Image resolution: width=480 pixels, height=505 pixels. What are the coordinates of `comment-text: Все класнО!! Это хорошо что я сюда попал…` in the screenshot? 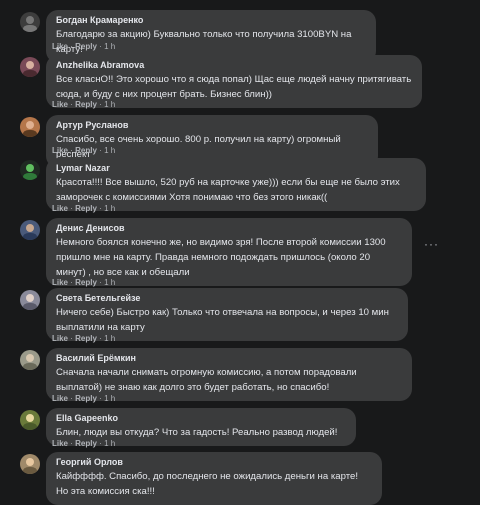 It's located at (234, 87).